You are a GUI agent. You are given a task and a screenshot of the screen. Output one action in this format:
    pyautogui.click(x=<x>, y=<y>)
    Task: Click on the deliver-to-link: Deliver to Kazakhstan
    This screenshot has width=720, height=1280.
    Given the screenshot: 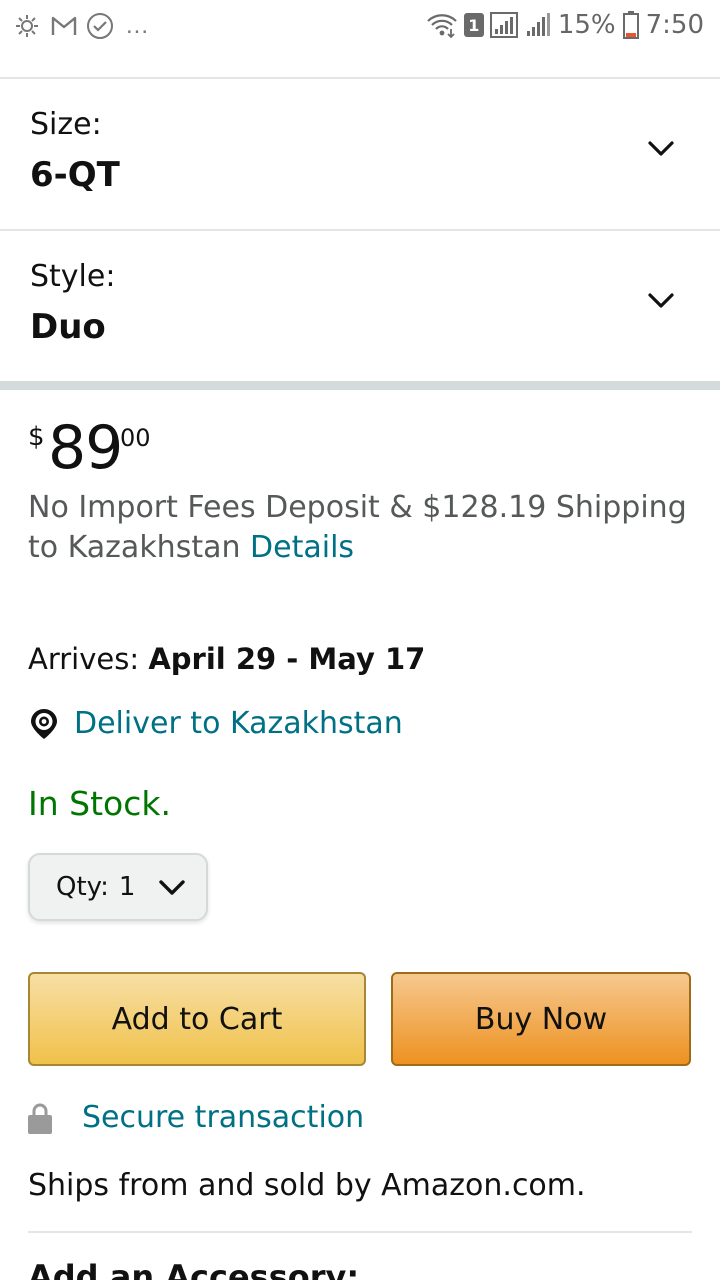 What is the action you would take?
    pyautogui.click(x=215, y=723)
    